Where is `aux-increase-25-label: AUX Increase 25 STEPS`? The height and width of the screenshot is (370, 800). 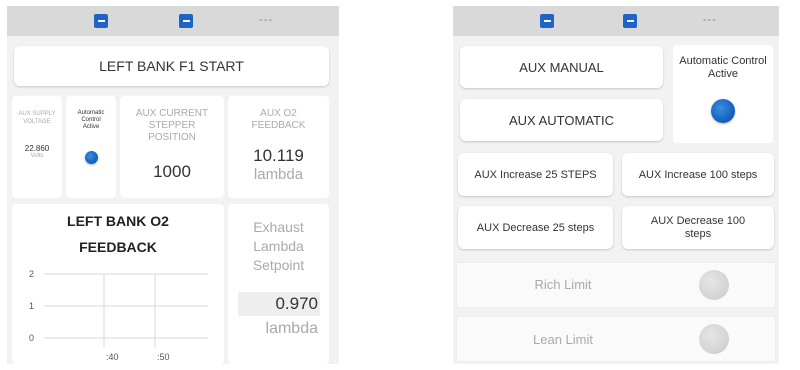 aux-increase-25-label: AUX Increase 25 STEPS is located at coordinates (535, 174).